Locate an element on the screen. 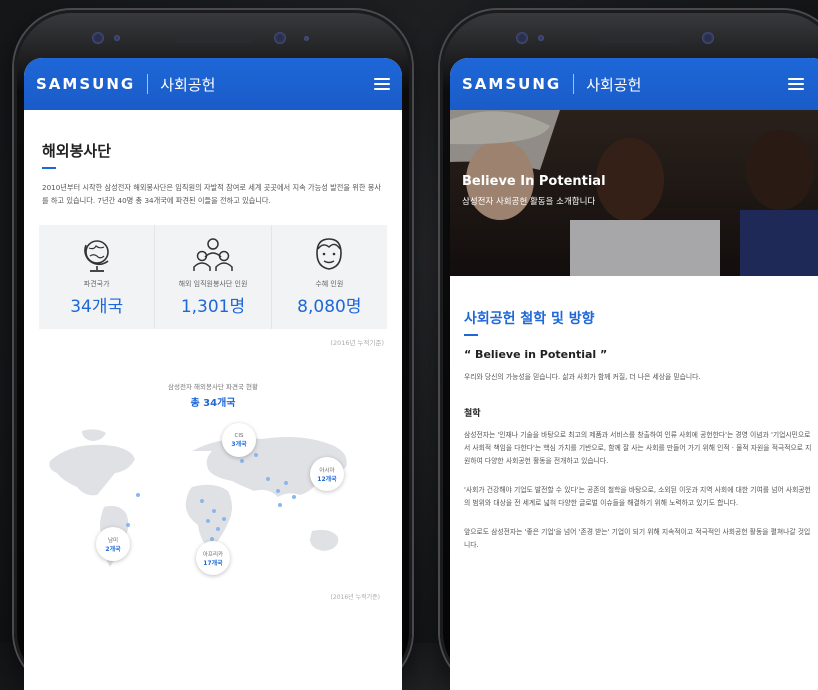 Image resolution: width=818 pixels, height=690 pixels. stat-volunteers: 해외 임직원봉사단 인원 1,301명 is located at coordinates (213, 277).